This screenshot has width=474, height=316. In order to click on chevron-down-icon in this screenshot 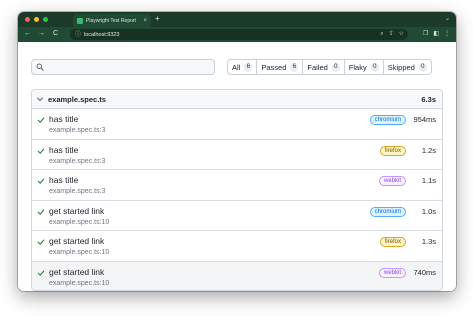, I will do `click(40, 99)`.